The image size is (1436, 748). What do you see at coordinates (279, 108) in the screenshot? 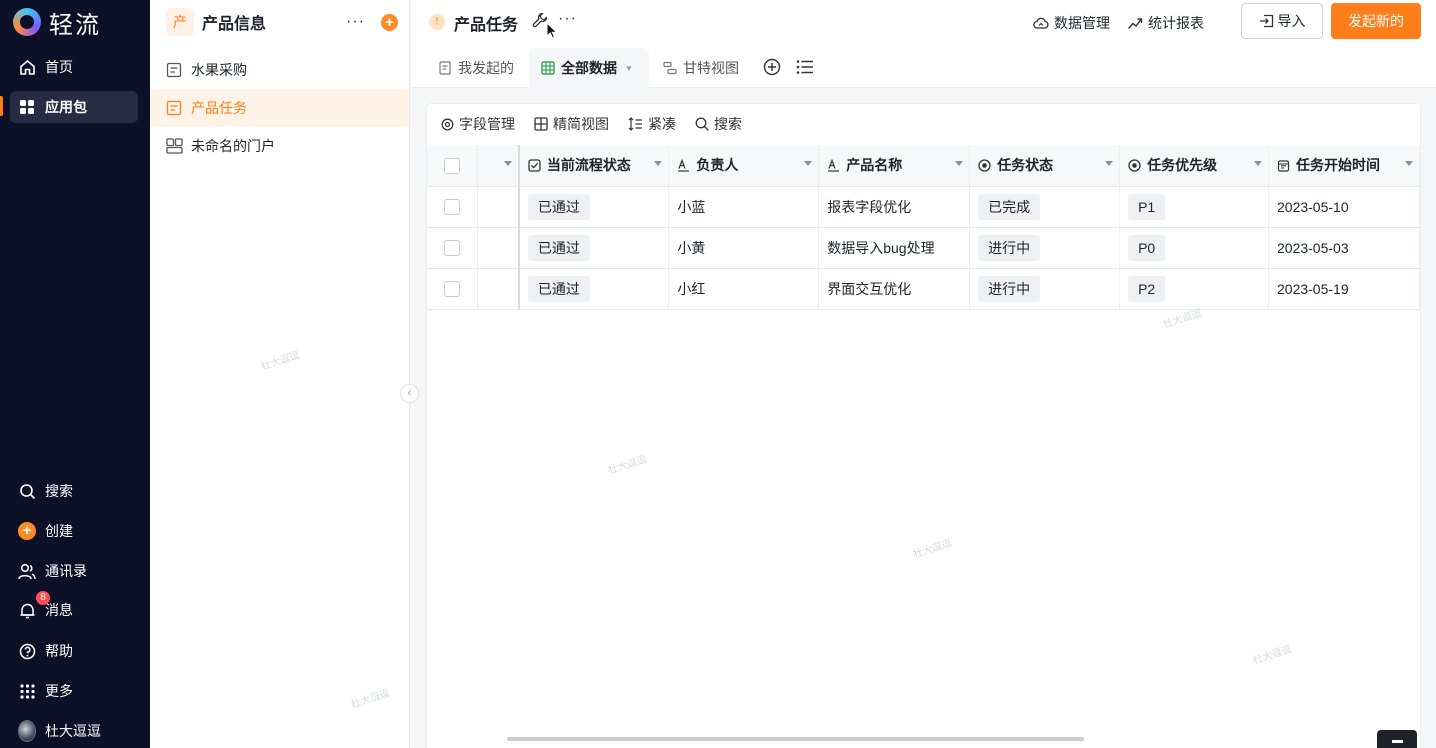
I see `package-item-product-task: 产品任务` at bounding box center [279, 108].